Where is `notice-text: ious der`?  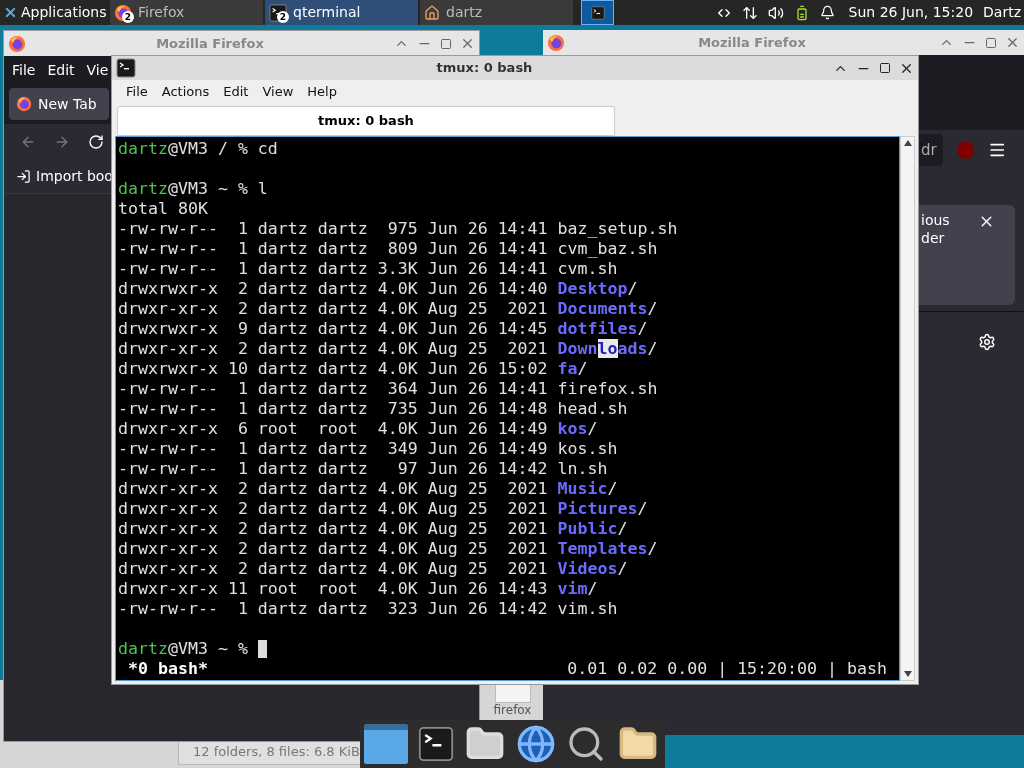 notice-text: ious der is located at coordinates (935, 229).